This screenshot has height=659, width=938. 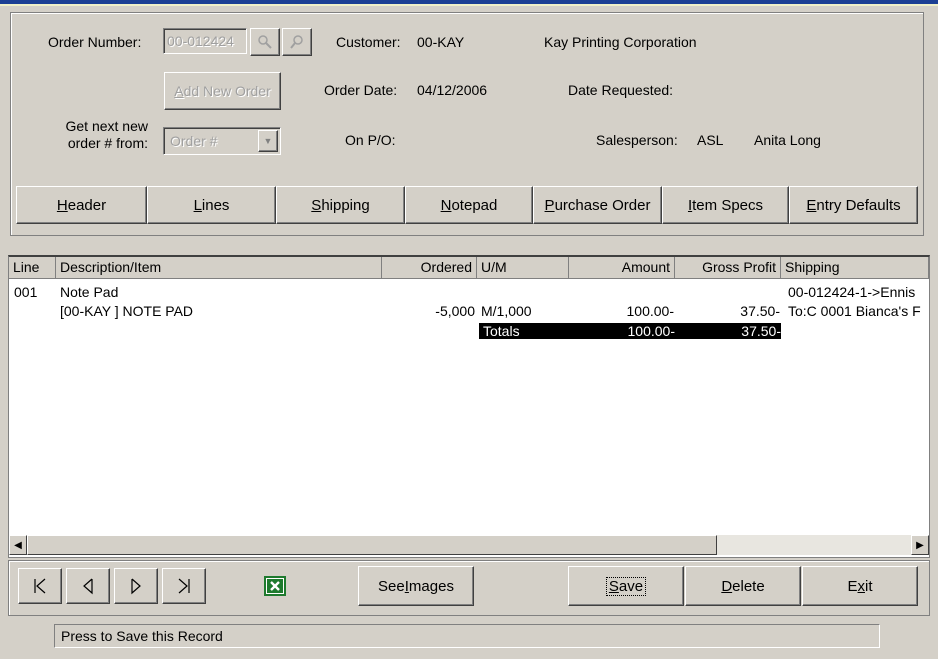 What do you see at coordinates (725, 205) in the screenshot?
I see `tab-item-specs: Item Specs` at bounding box center [725, 205].